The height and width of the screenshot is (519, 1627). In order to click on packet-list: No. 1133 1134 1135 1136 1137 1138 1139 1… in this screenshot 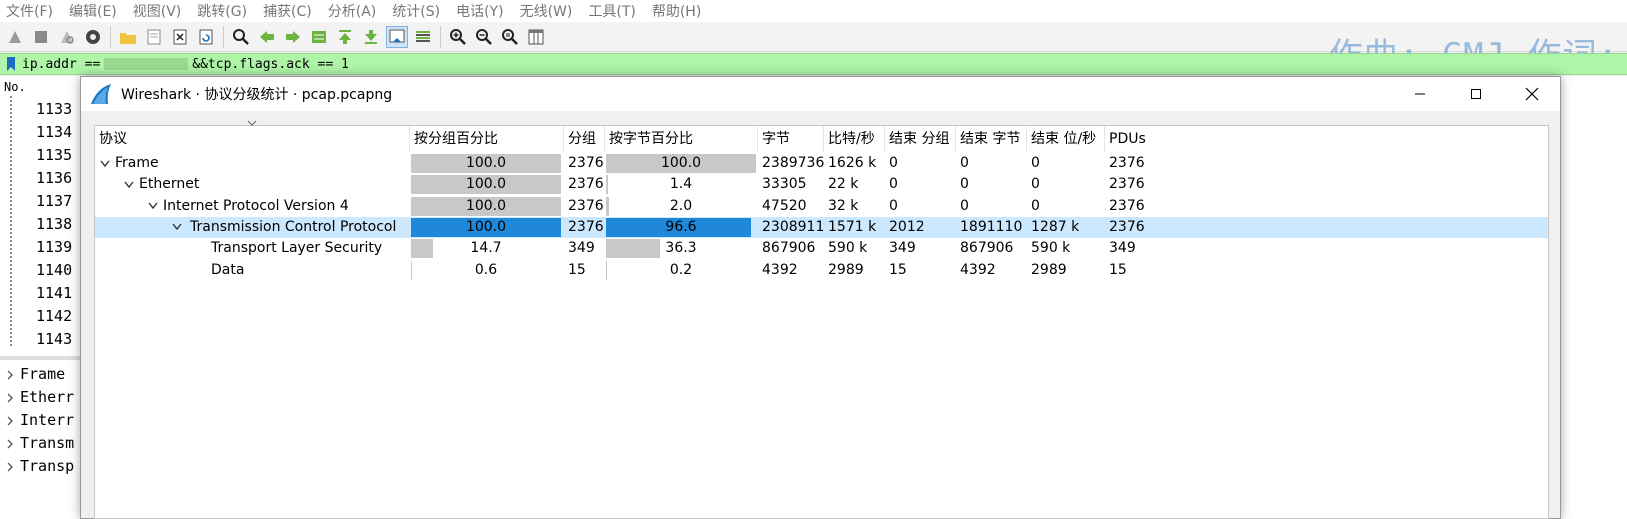, I will do `click(40, 216)`.